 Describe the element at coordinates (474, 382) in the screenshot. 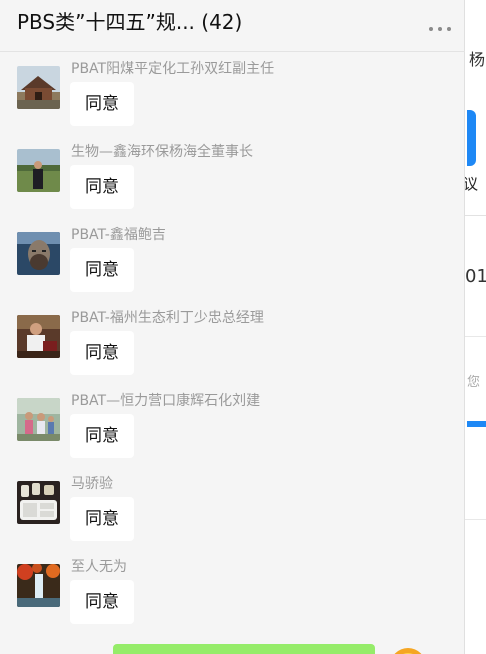

I see `background-hint-text: 您` at that location.